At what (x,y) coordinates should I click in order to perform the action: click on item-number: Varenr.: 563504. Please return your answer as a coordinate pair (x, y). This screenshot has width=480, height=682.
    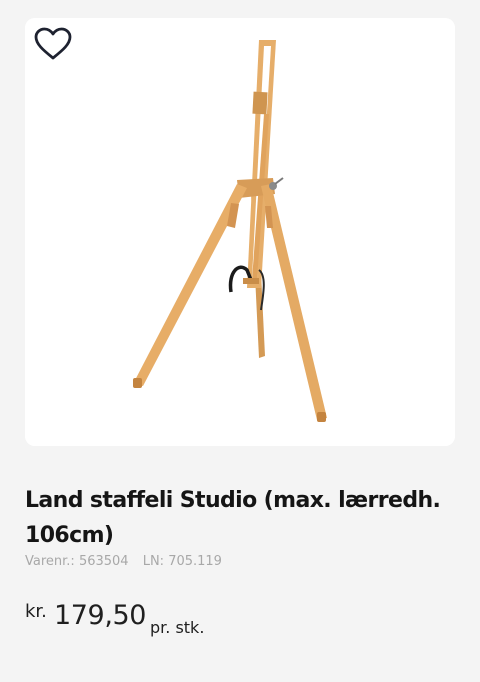
    Looking at the image, I should click on (77, 561).